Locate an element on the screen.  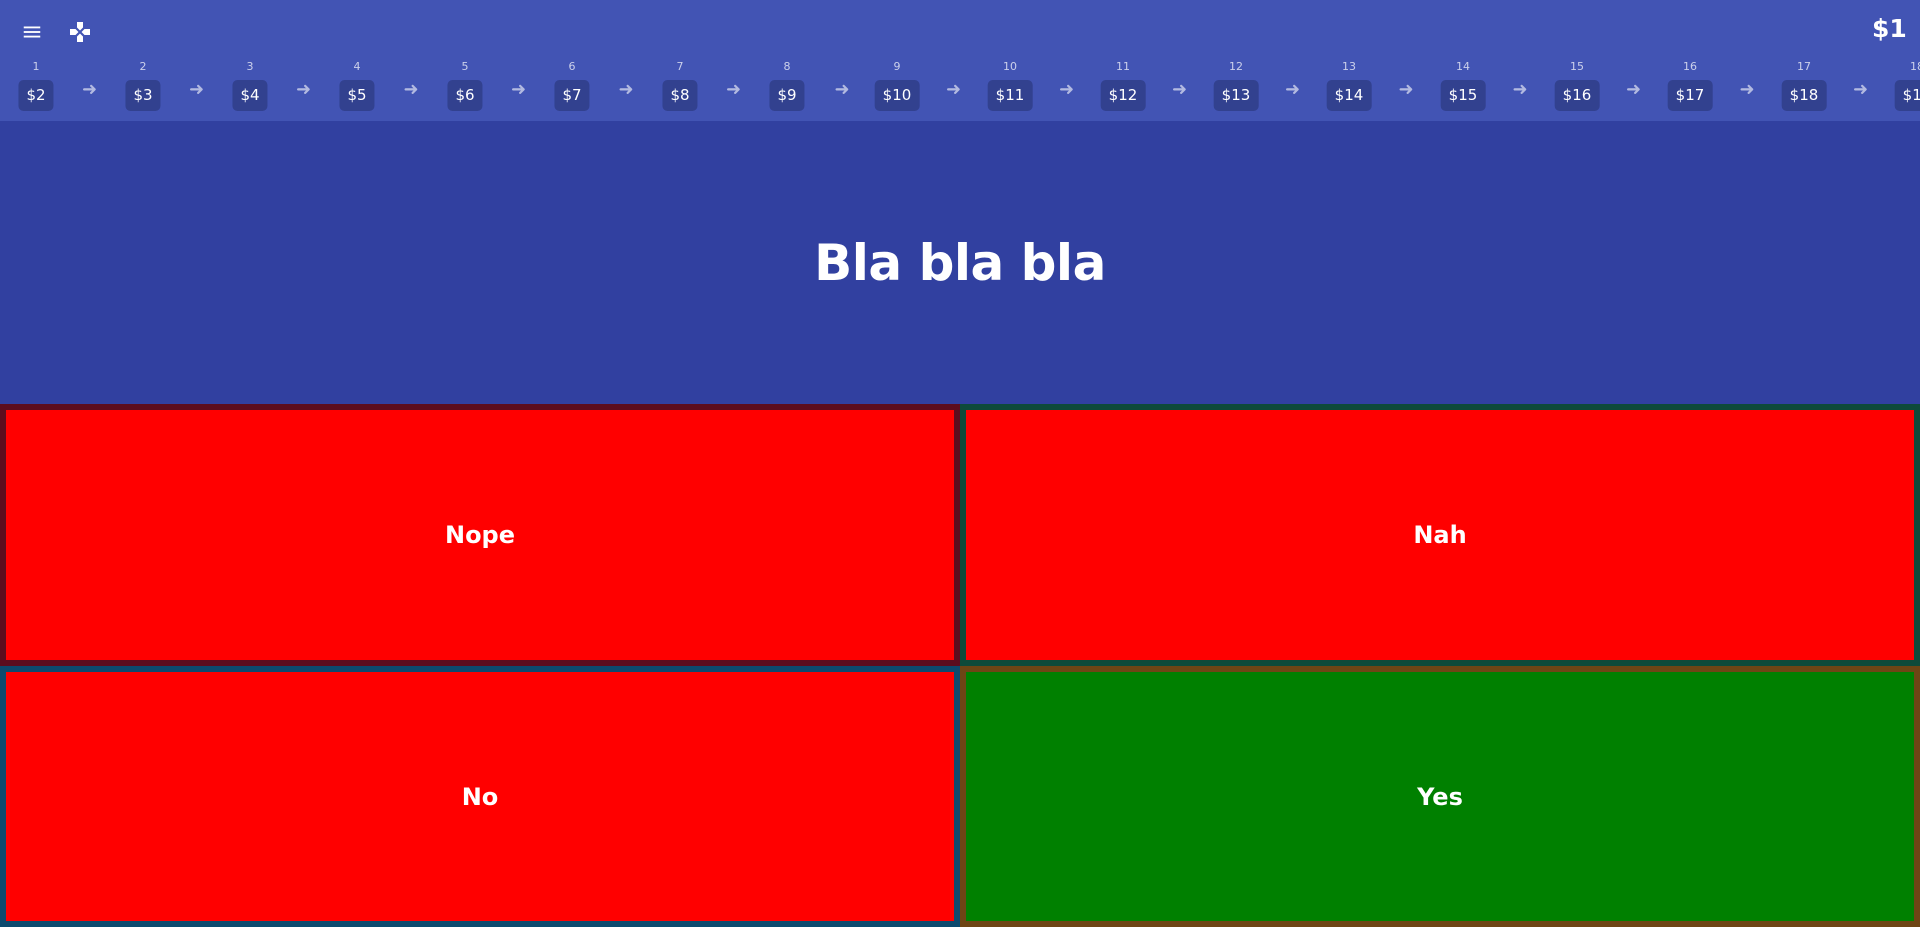
answer-label: Yes is located at coordinates (1440, 796).